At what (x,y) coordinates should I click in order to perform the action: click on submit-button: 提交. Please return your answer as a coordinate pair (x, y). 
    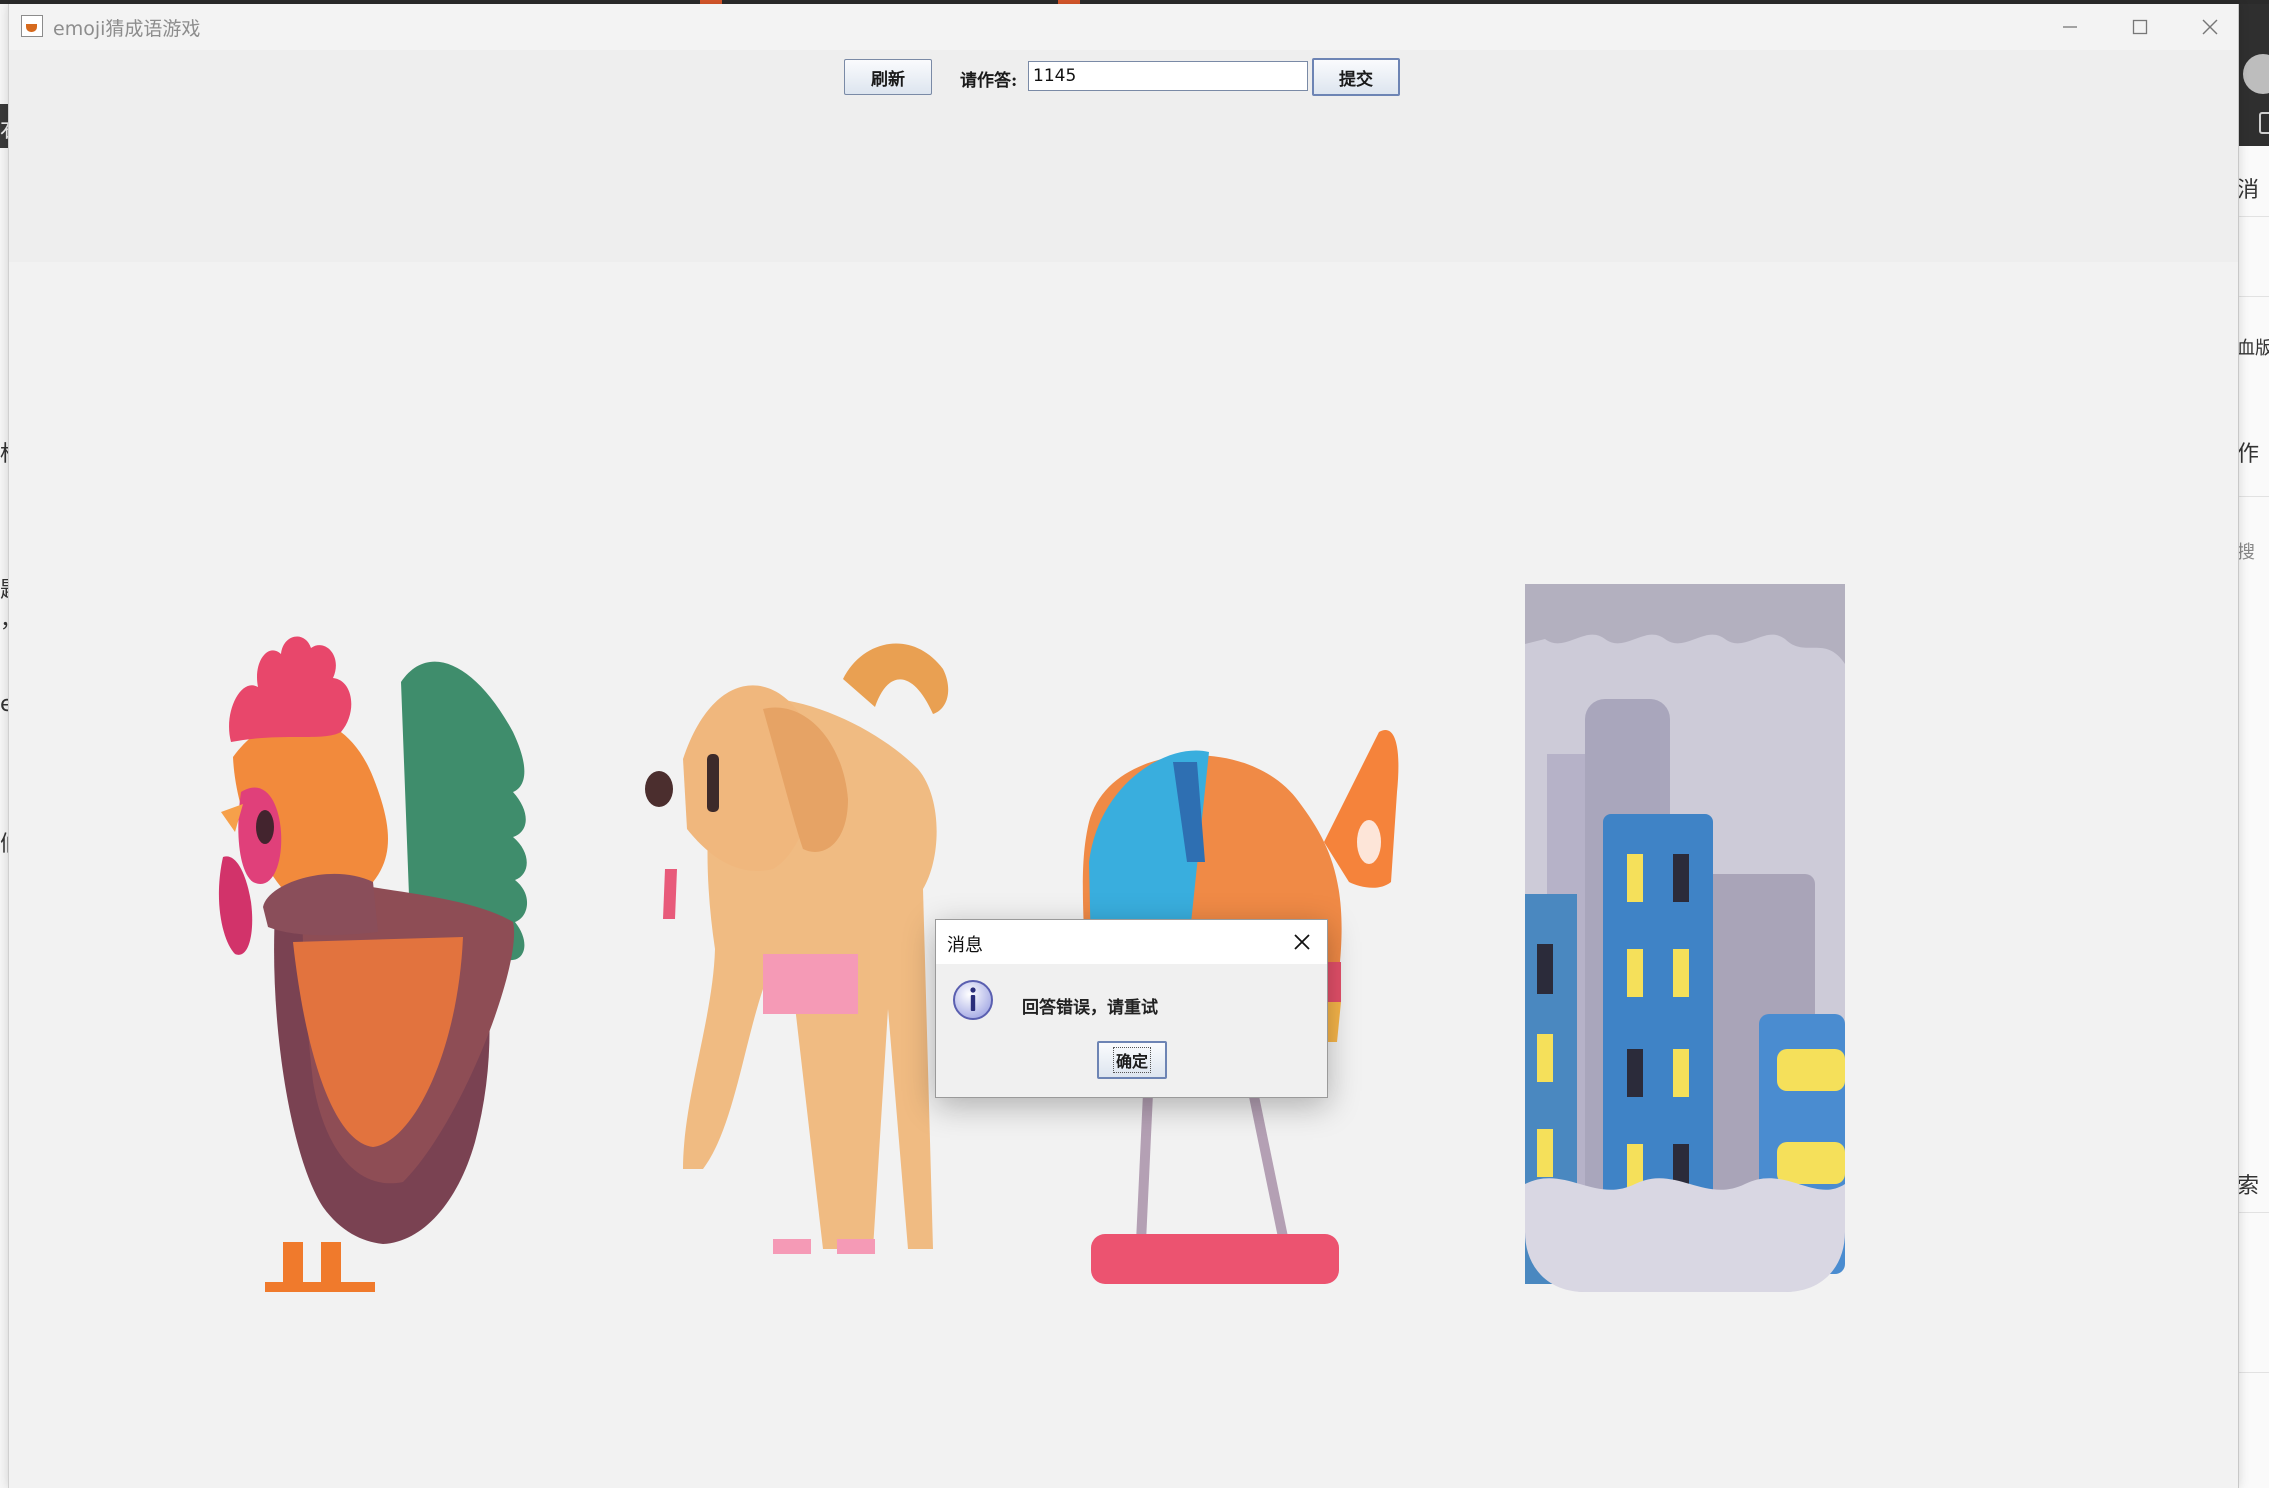
    Looking at the image, I should click on (1356, 77).